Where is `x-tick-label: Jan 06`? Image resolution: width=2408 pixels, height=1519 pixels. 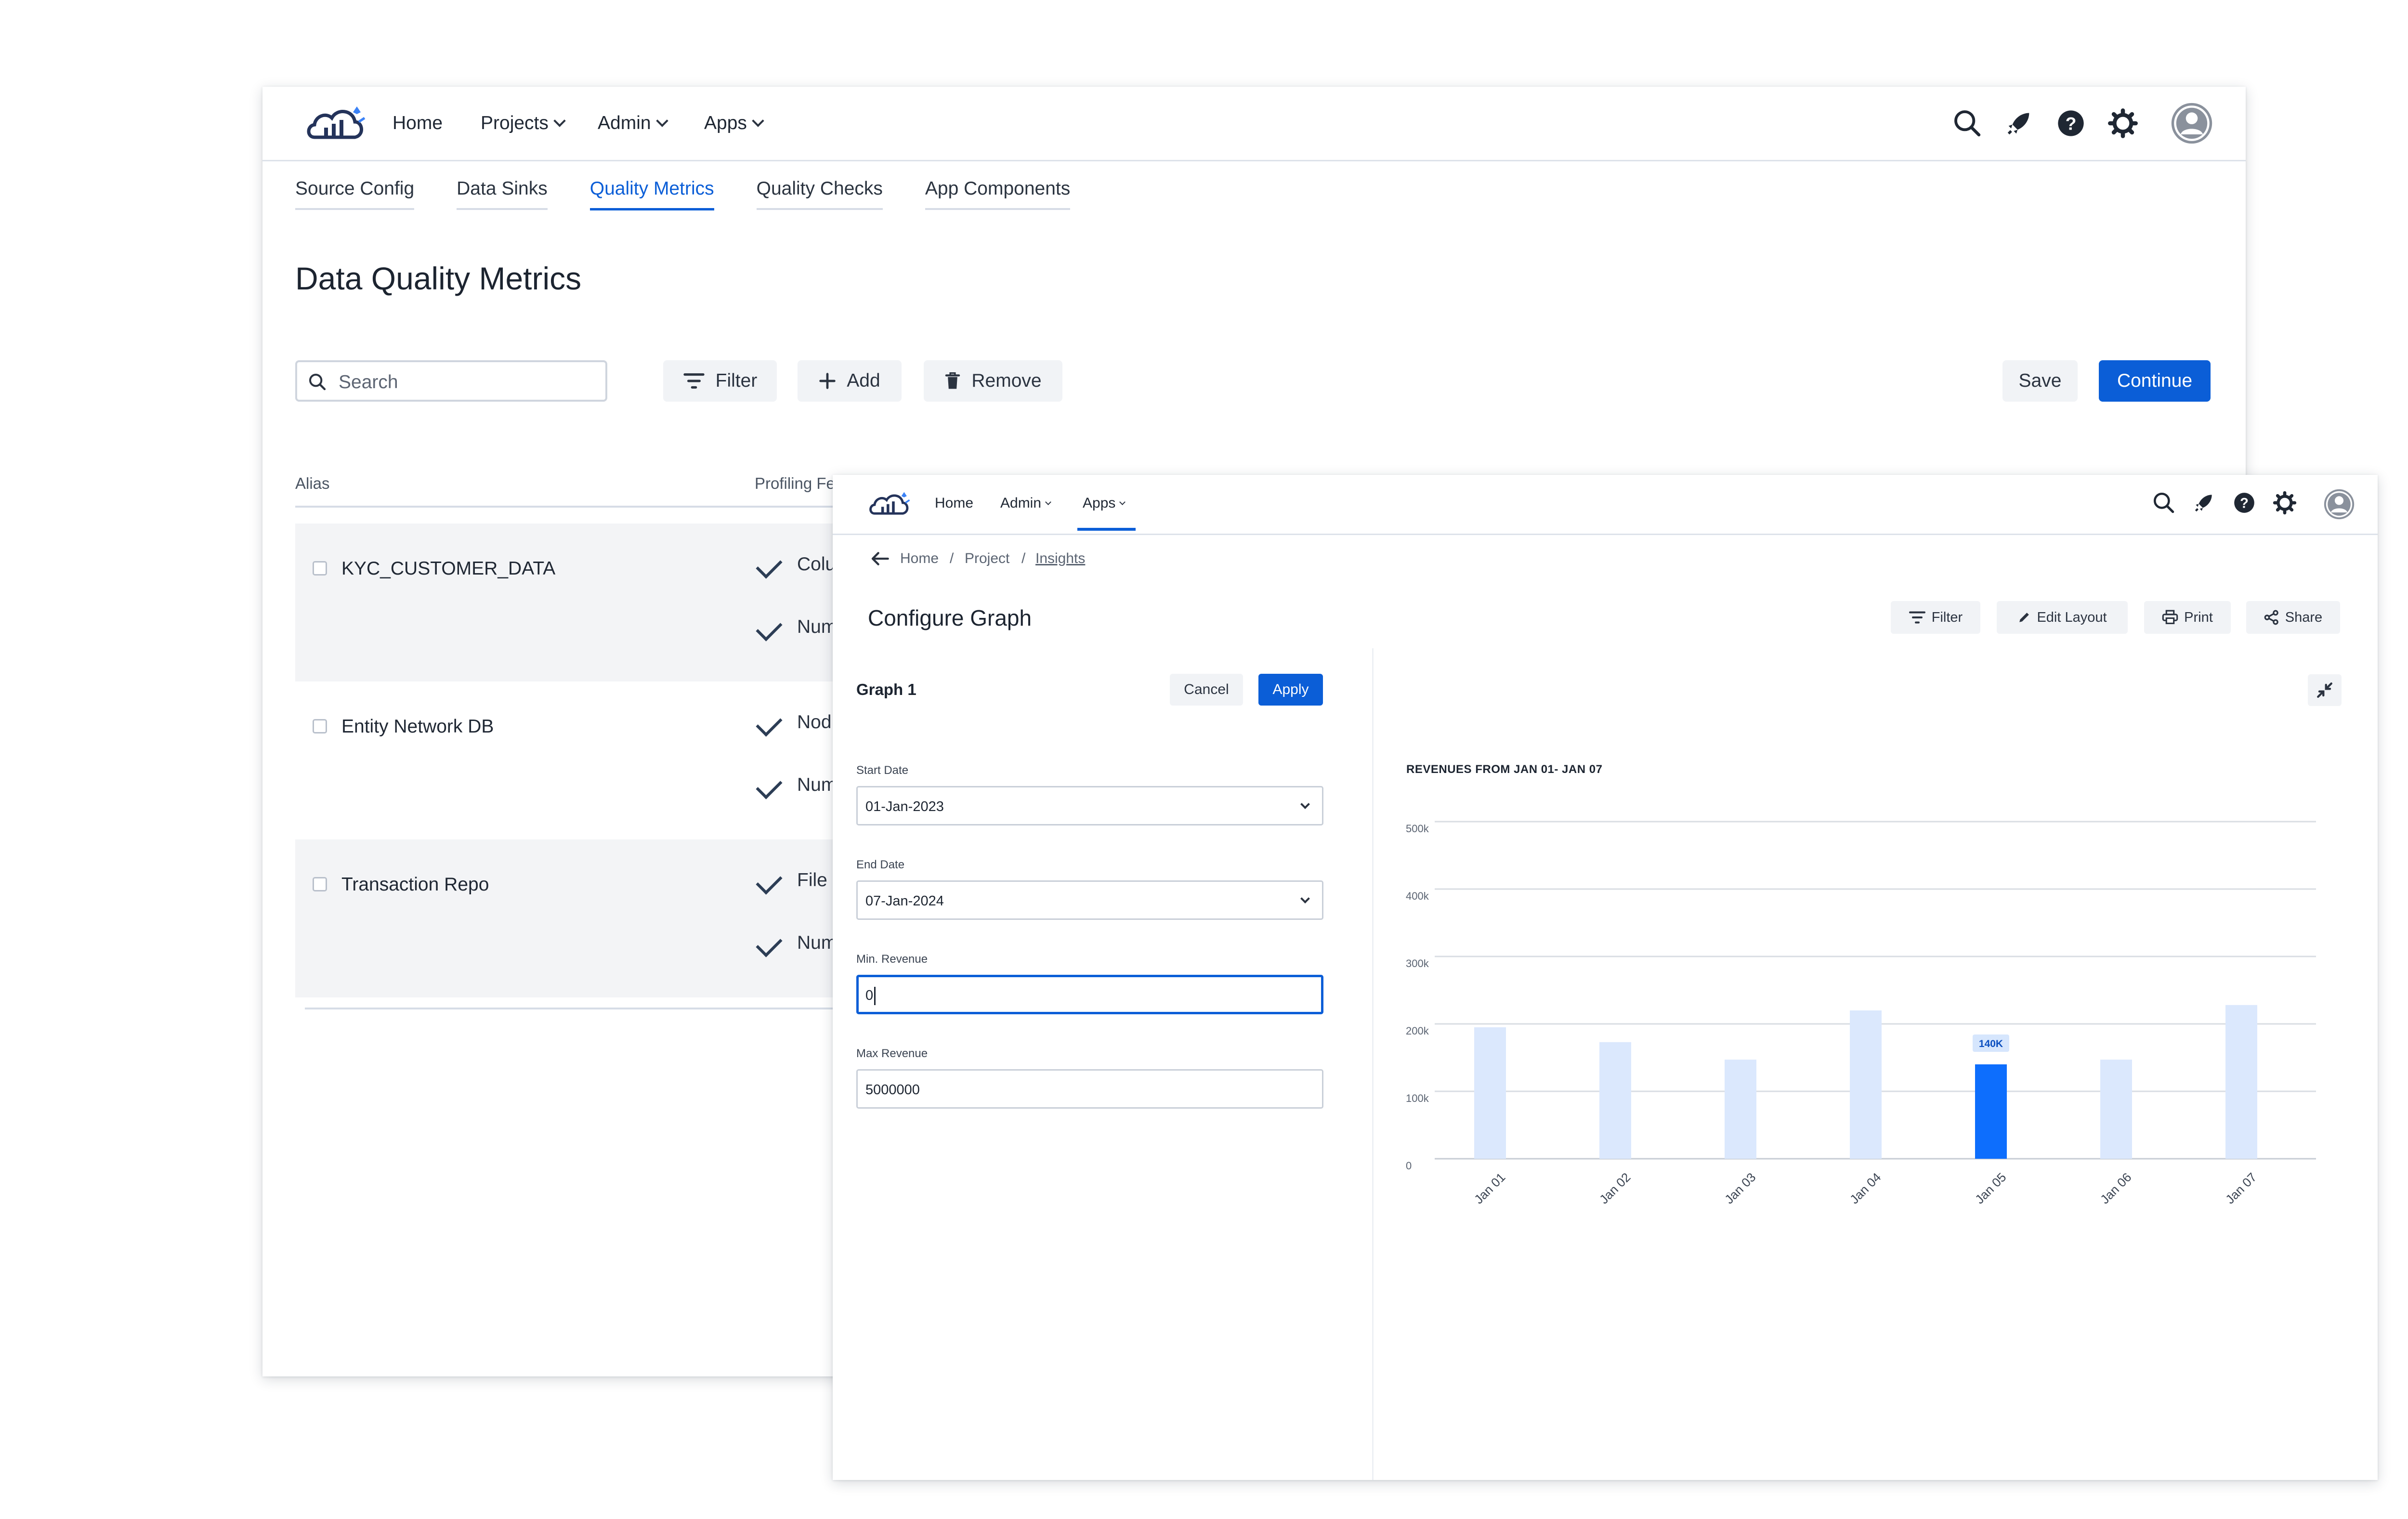
x-tick-label: Jan 06 is located at coordinates (2115, 1188).